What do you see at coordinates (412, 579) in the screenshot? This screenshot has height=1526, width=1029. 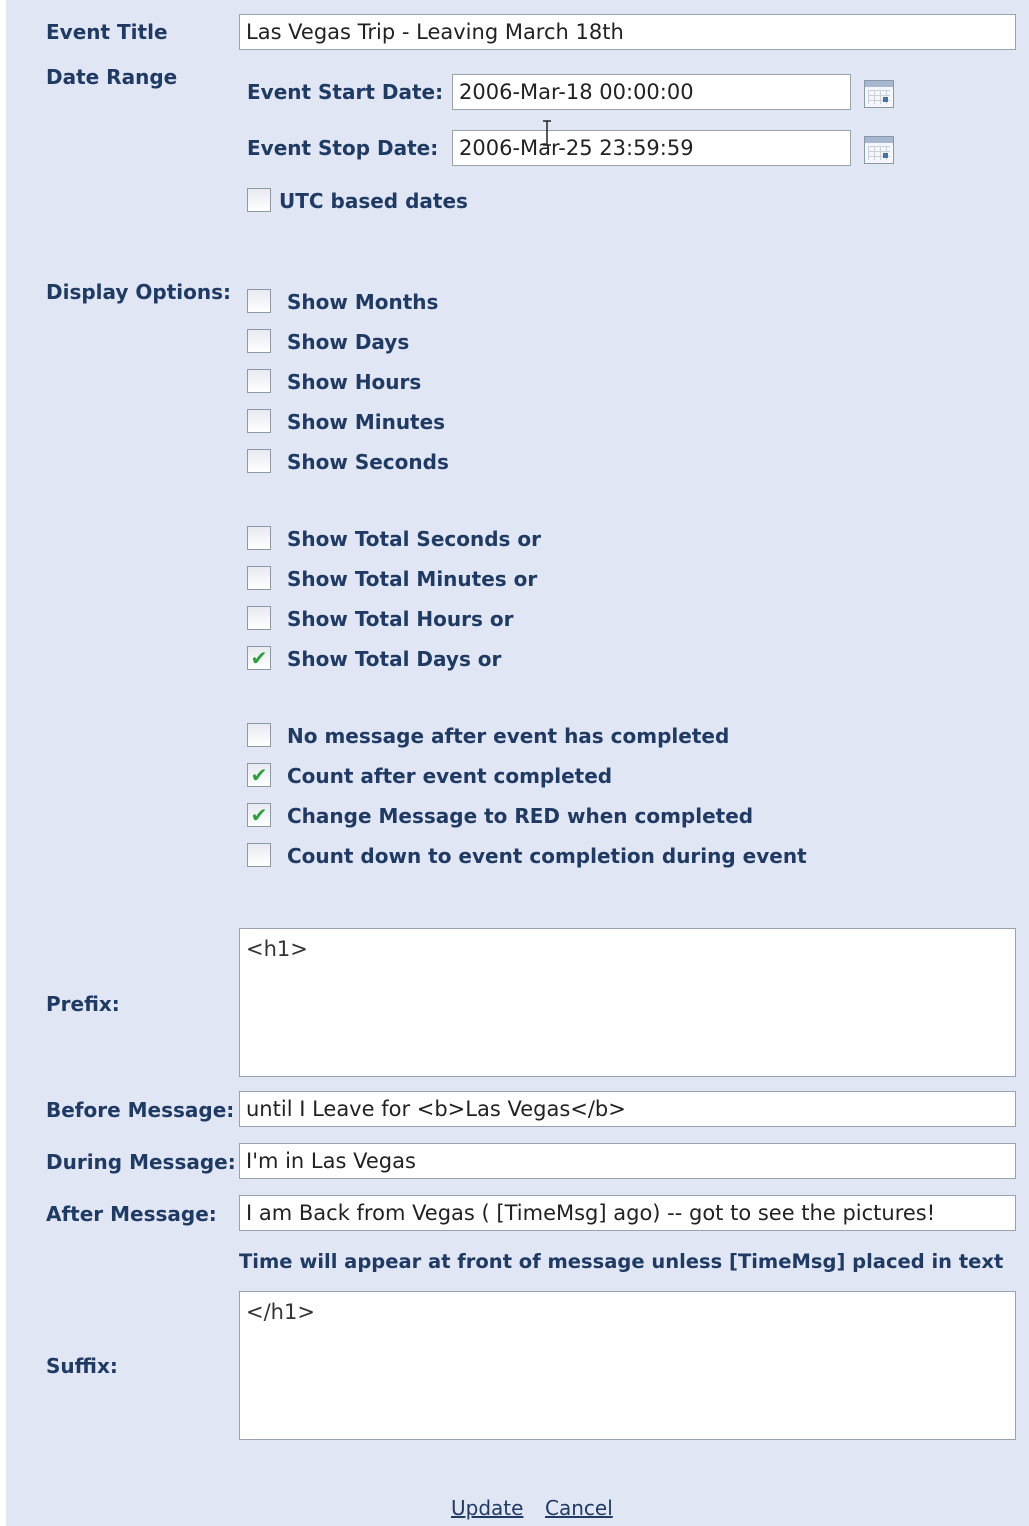 I see `option-label: Show Total Minutes or` at bounding box center [412, 579].